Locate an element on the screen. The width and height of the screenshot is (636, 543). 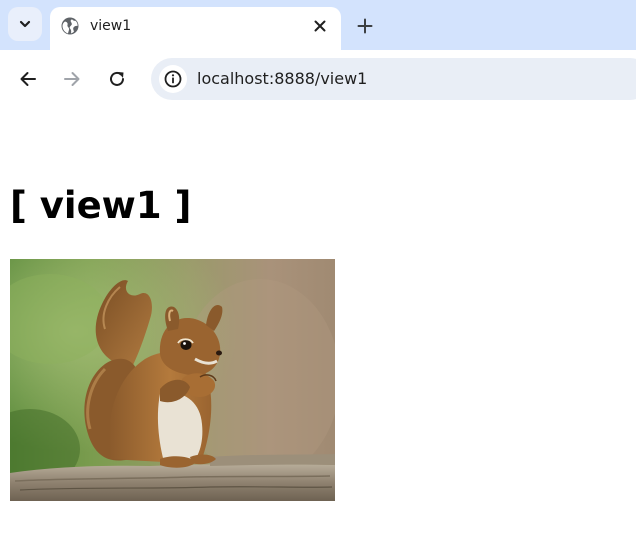
url-text: localhost:8888/view1 is located at coordinates (282, 78).